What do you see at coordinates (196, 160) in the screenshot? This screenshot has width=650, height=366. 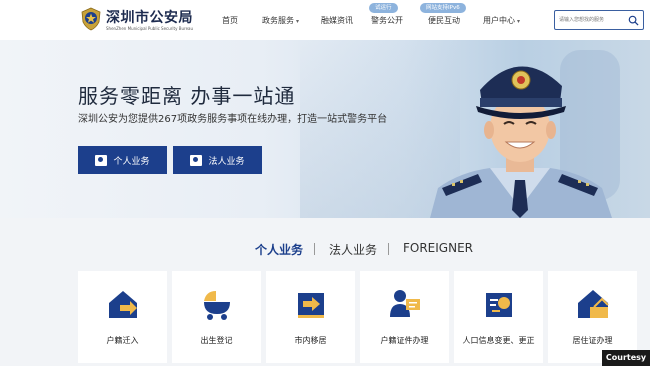 I see `company-card-icon` at bounding box center [196, 160].